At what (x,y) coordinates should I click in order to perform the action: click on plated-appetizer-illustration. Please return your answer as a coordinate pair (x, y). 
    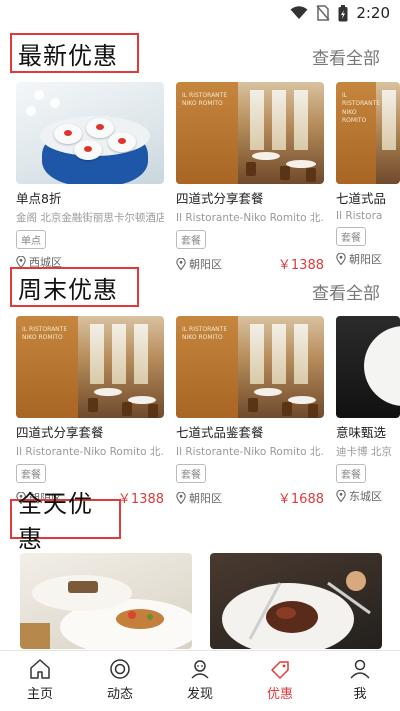
    Looking at the image, I should click on (106, 612).